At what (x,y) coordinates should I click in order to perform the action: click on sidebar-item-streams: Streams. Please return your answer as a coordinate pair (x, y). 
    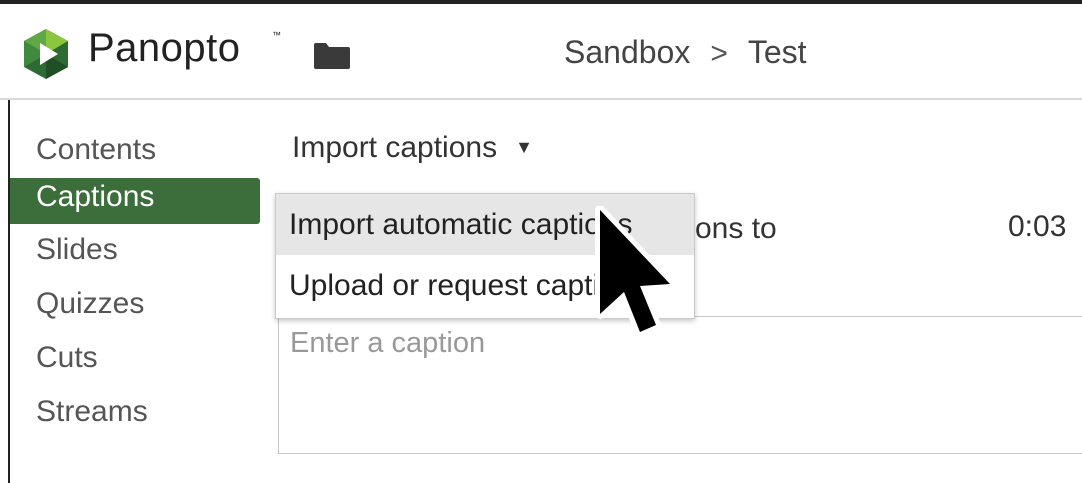
    Looking at the image, I should click on (135, 419).